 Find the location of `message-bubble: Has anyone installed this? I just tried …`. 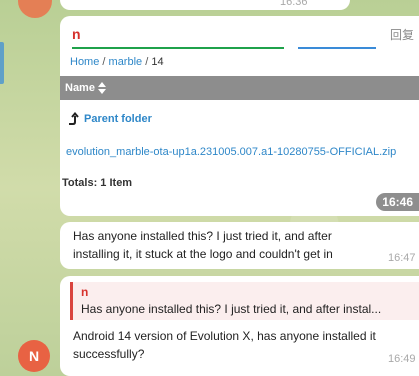

message-bubble: Has anyone installed this? I just tried … is located at coordinates (239, 245).